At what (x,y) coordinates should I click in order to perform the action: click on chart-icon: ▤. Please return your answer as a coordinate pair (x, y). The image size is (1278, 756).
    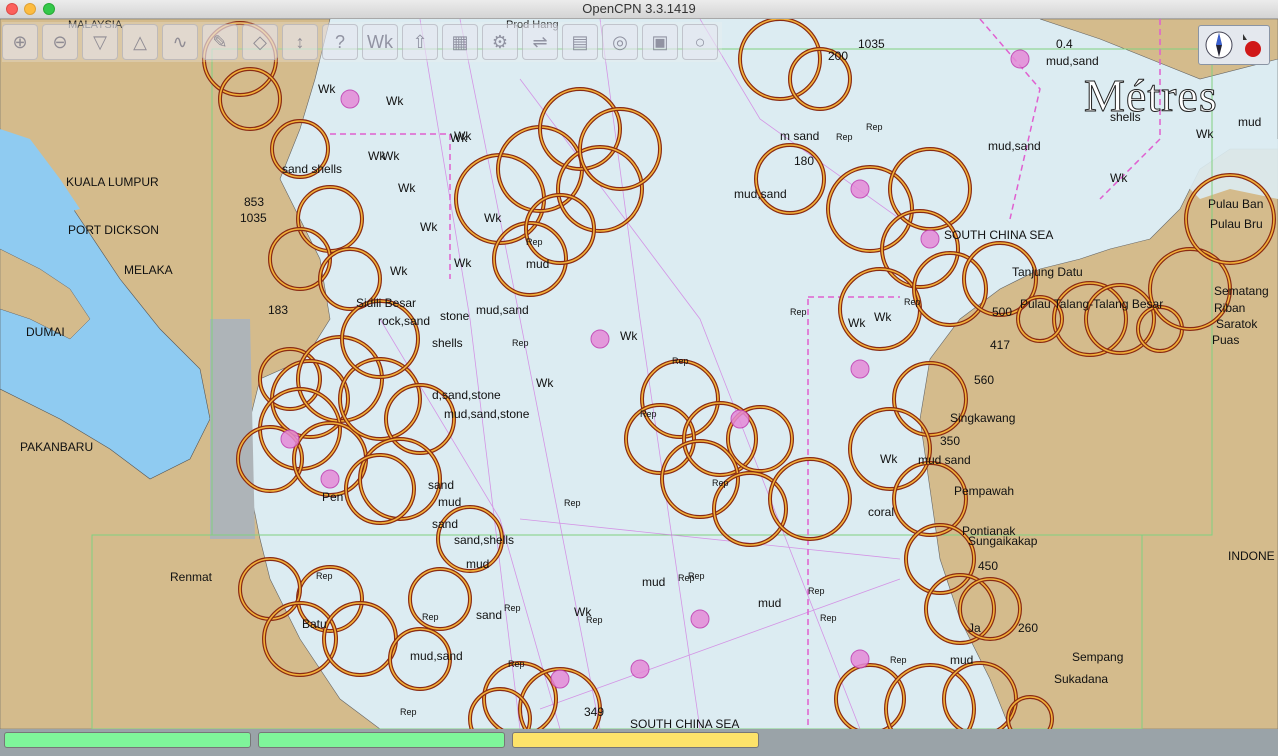
    Looking at the image, I should click on (580, 41).